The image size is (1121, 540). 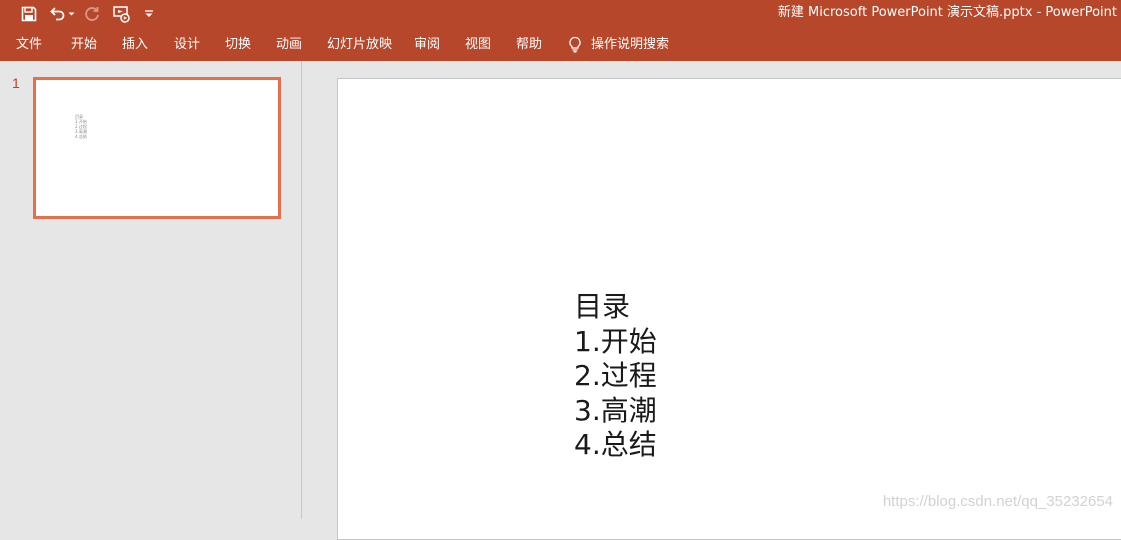 I want to click on tab-home: 开始, so click(x=84, y=44).